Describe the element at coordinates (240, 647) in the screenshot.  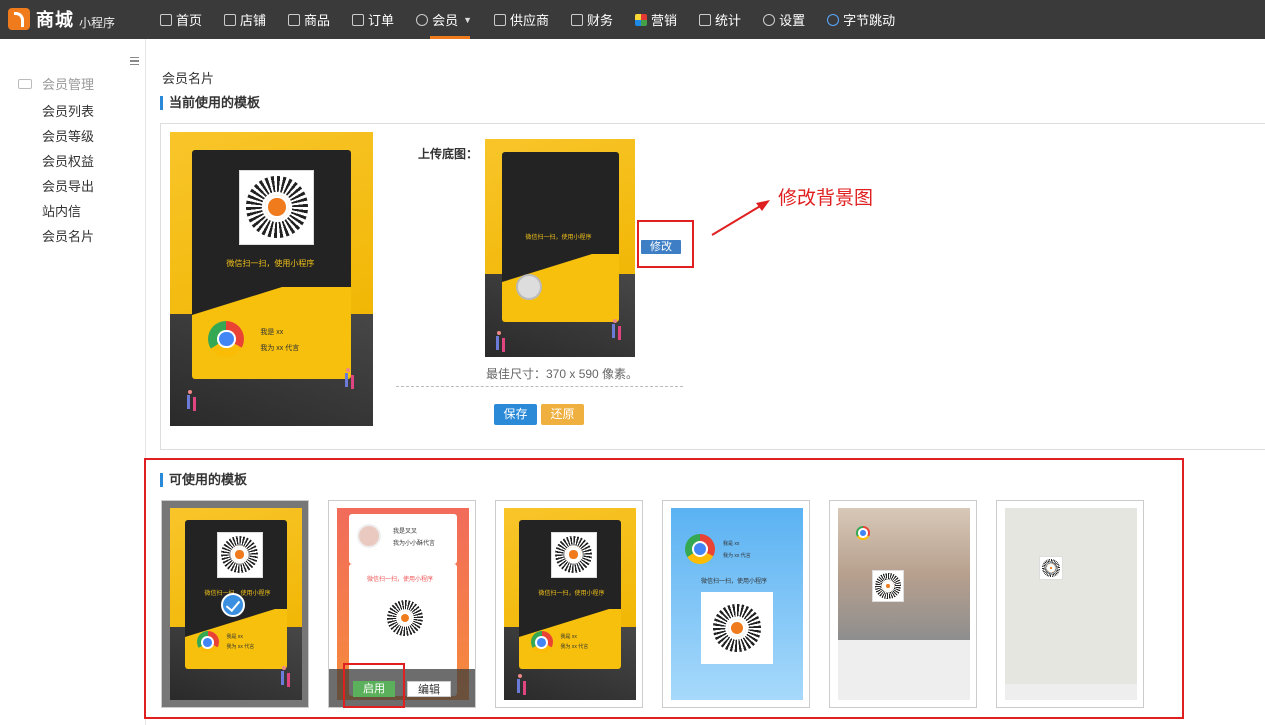
I see `template-1-agent: 我为 xx 代言` at that location.